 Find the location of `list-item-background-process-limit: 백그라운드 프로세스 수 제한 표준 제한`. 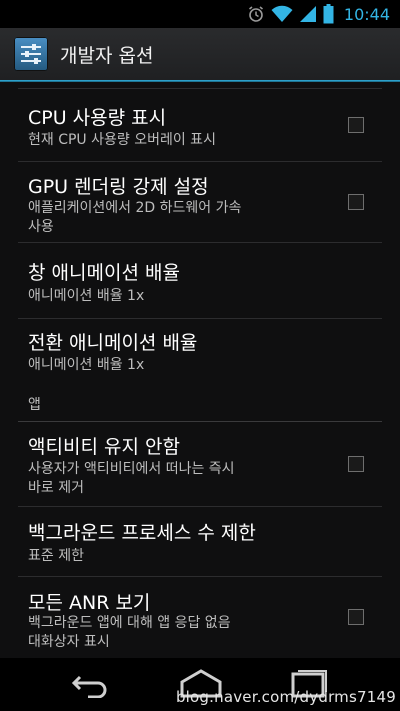

list-item-background-process-limit: 백그라운드 프로세스 수 제한 표준 제한 is located at coordinates (200, 542).